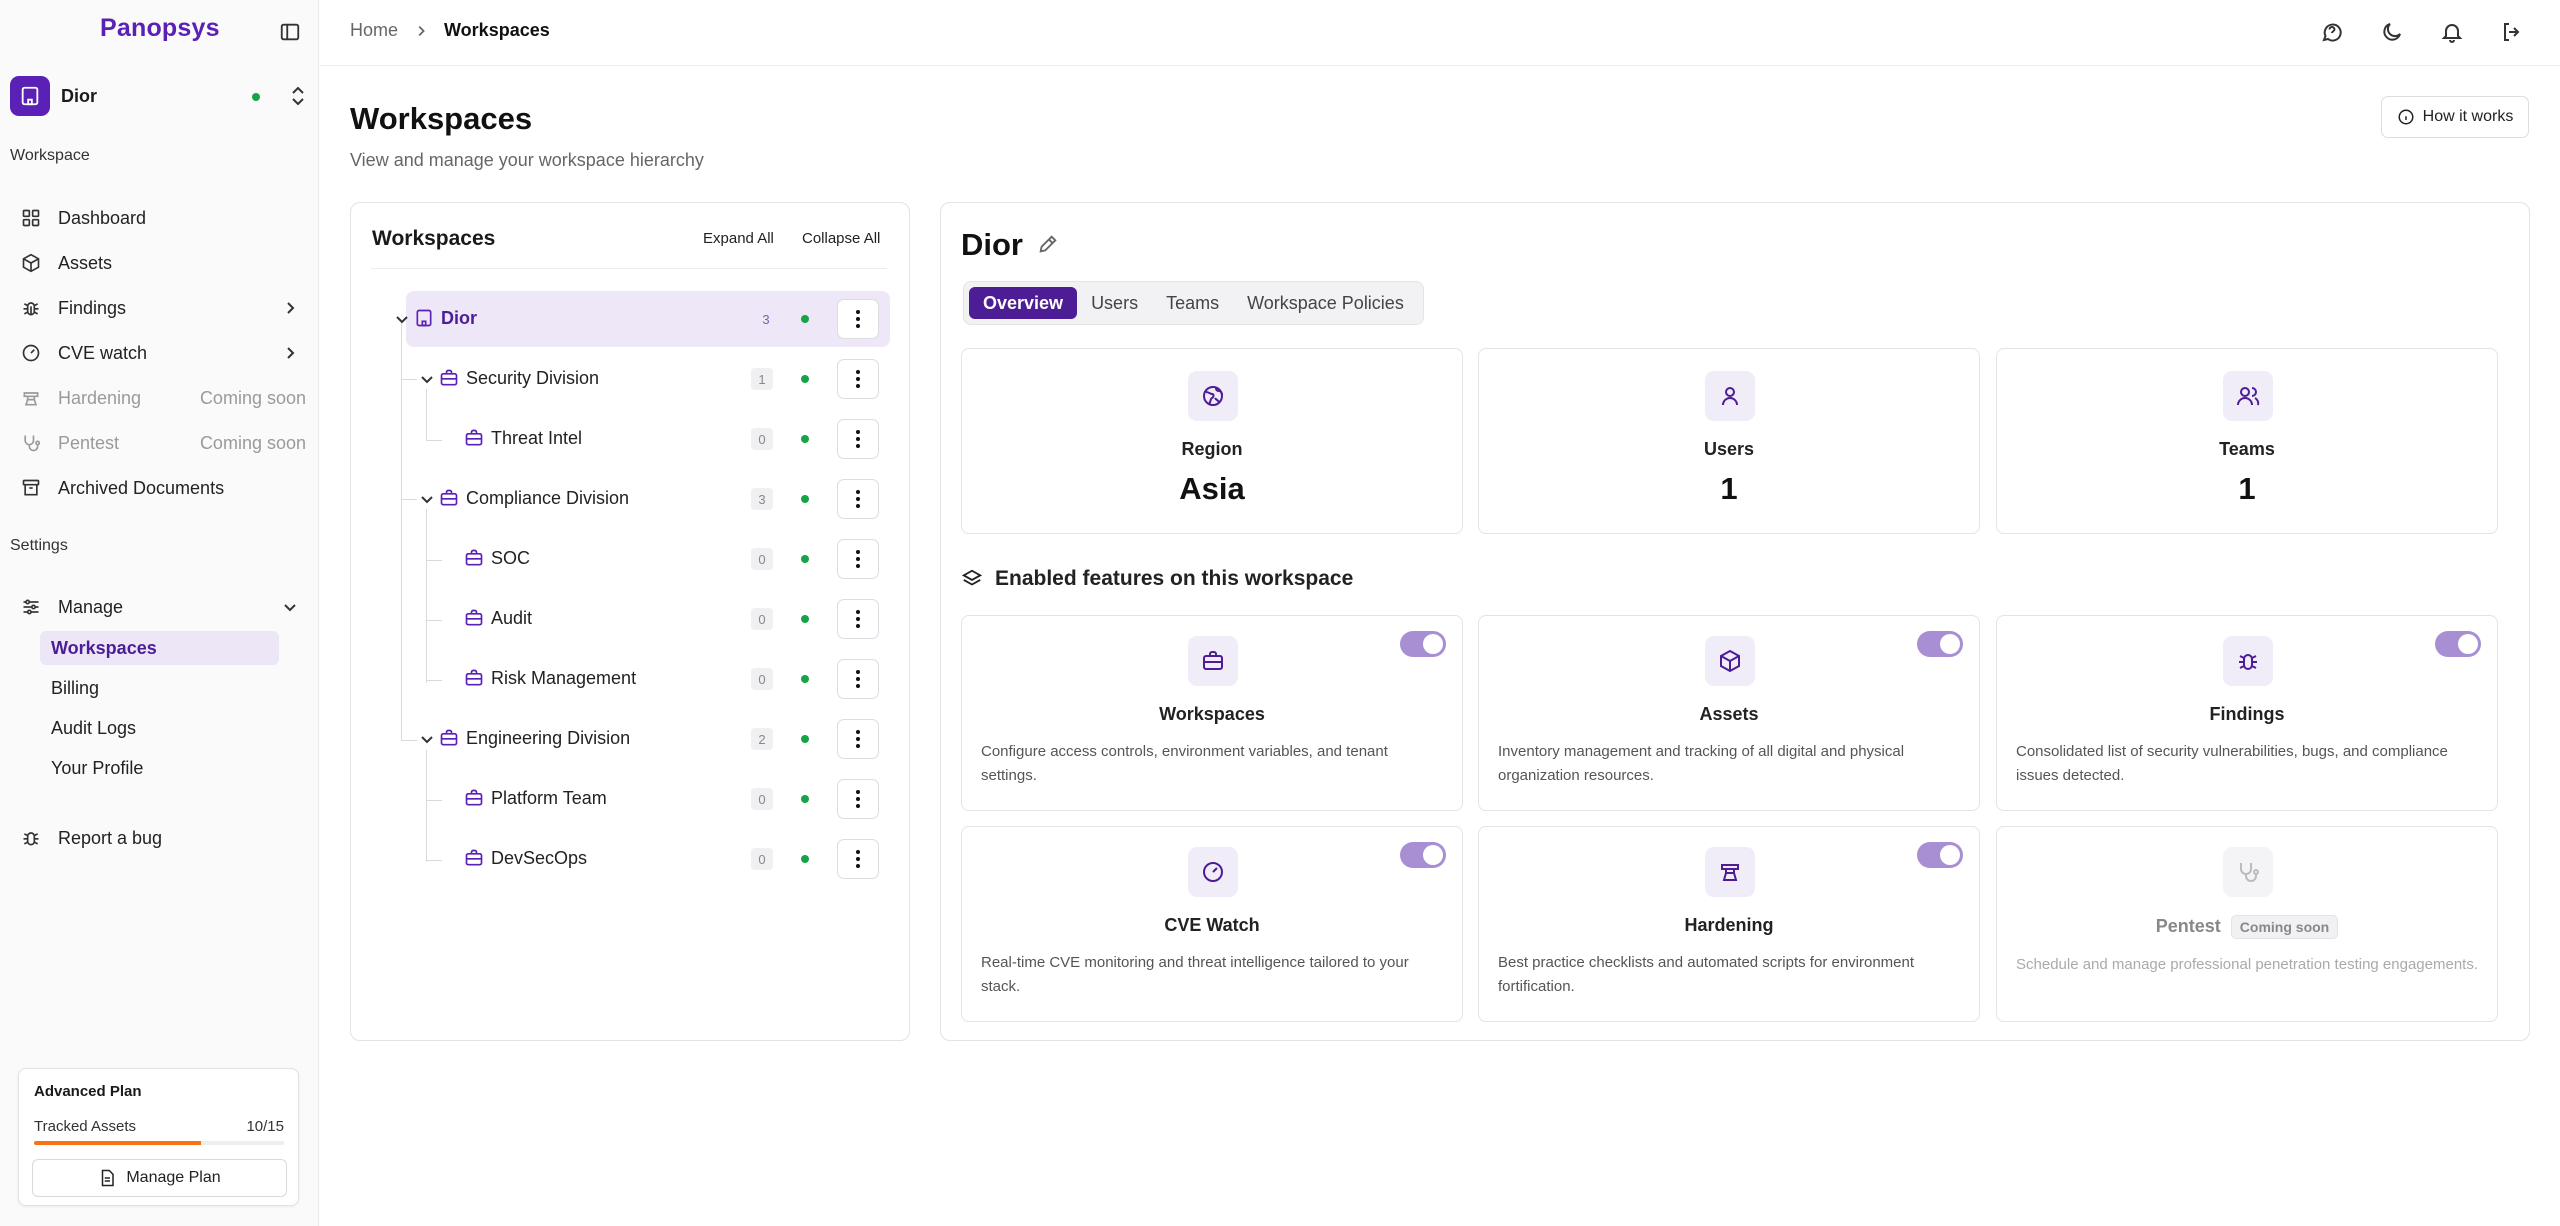  Describe the element at coordinates (31, 263) in the screenshot. I see `box-icon` at that location.